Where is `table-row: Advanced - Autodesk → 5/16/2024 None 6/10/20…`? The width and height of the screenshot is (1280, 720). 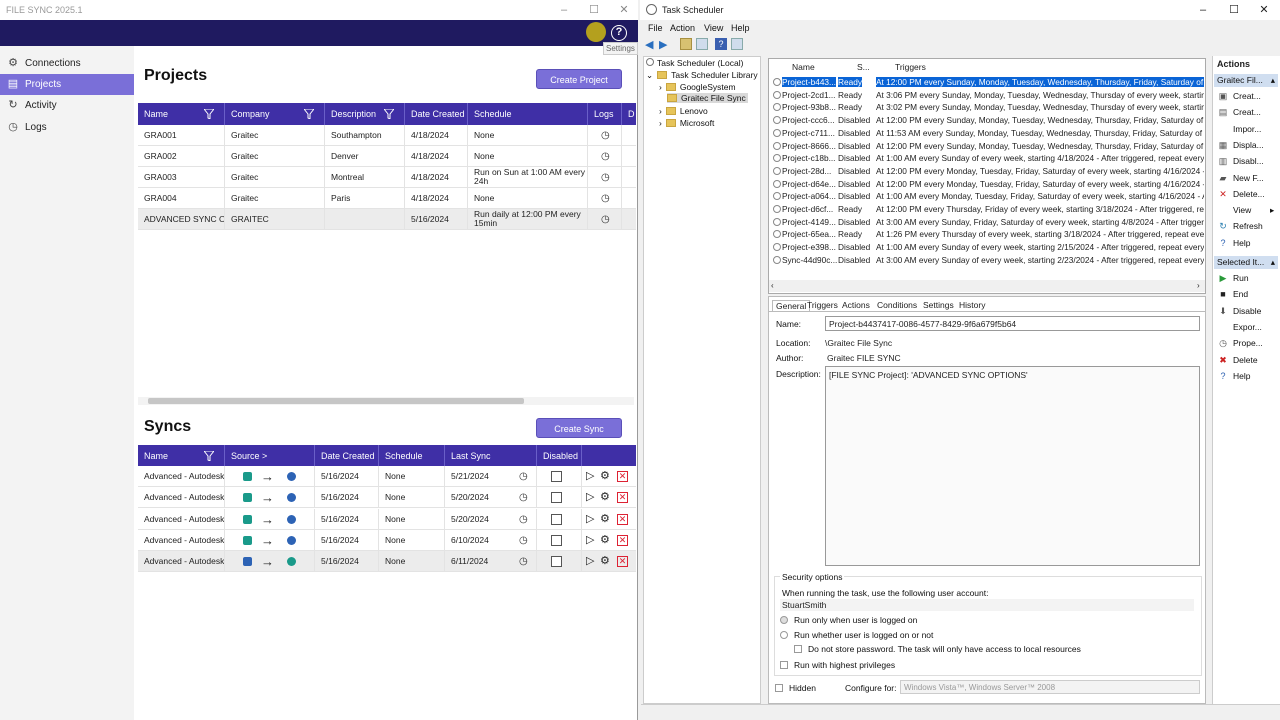 table-row: Advanced - Autodesk → 5/16/2024 None 6/10/20… is located at coordinates (387, 540).